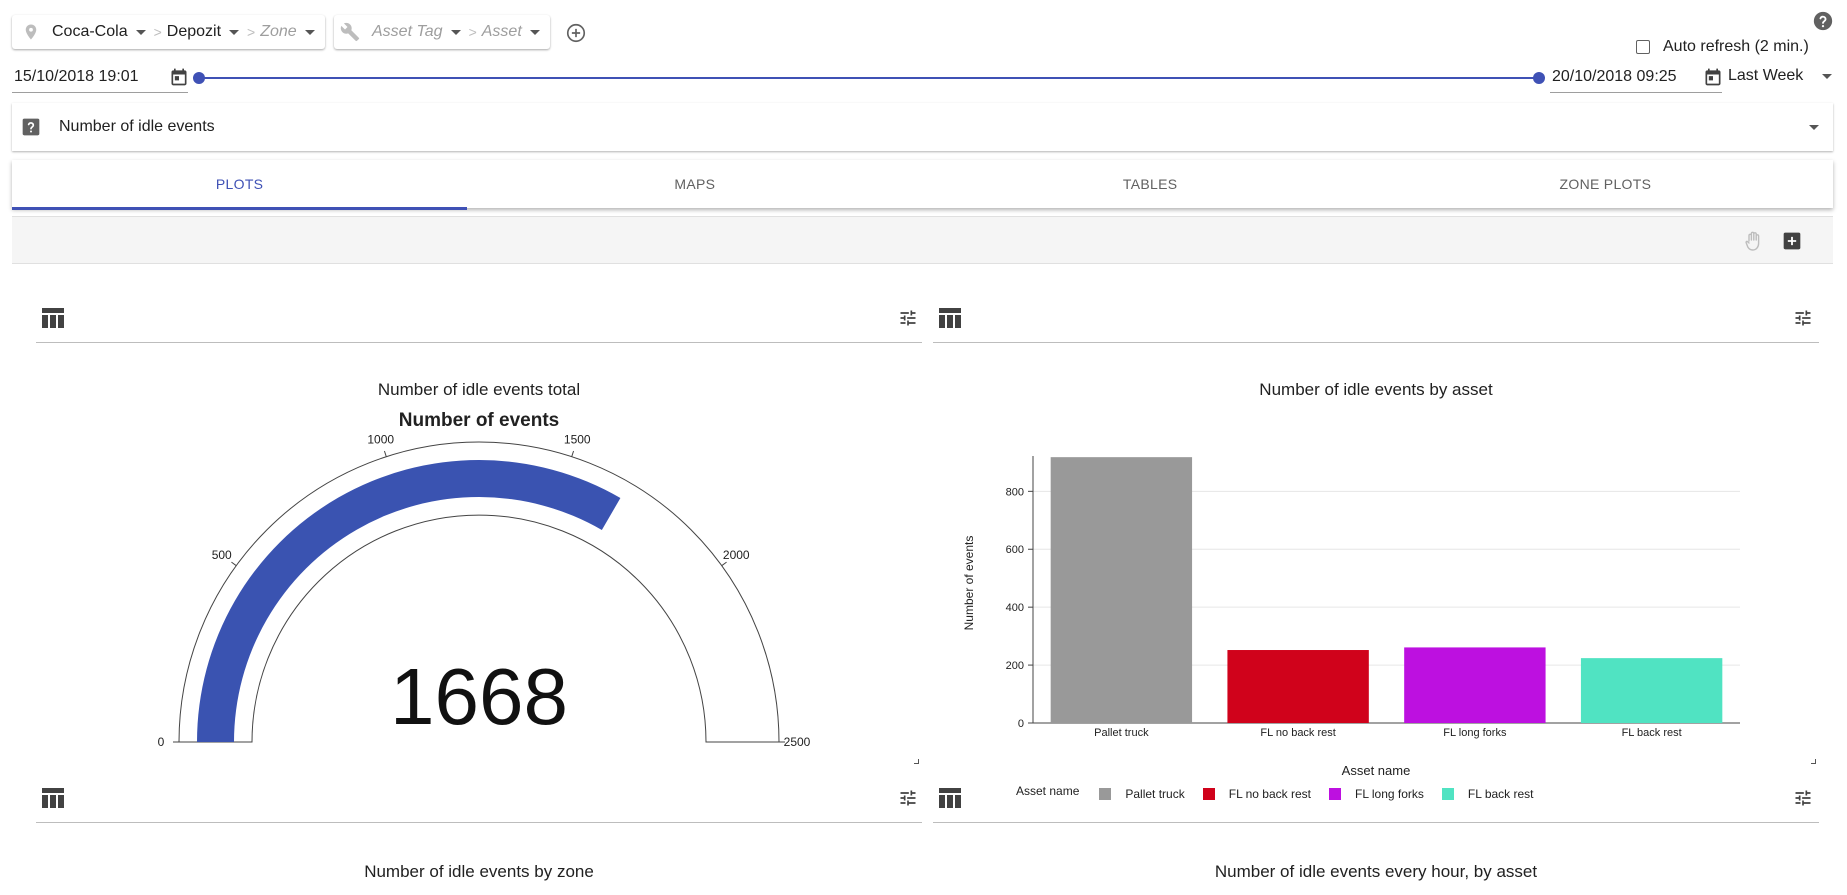  I want to click on legend-item: Pallet truck, so click(1142, 794).